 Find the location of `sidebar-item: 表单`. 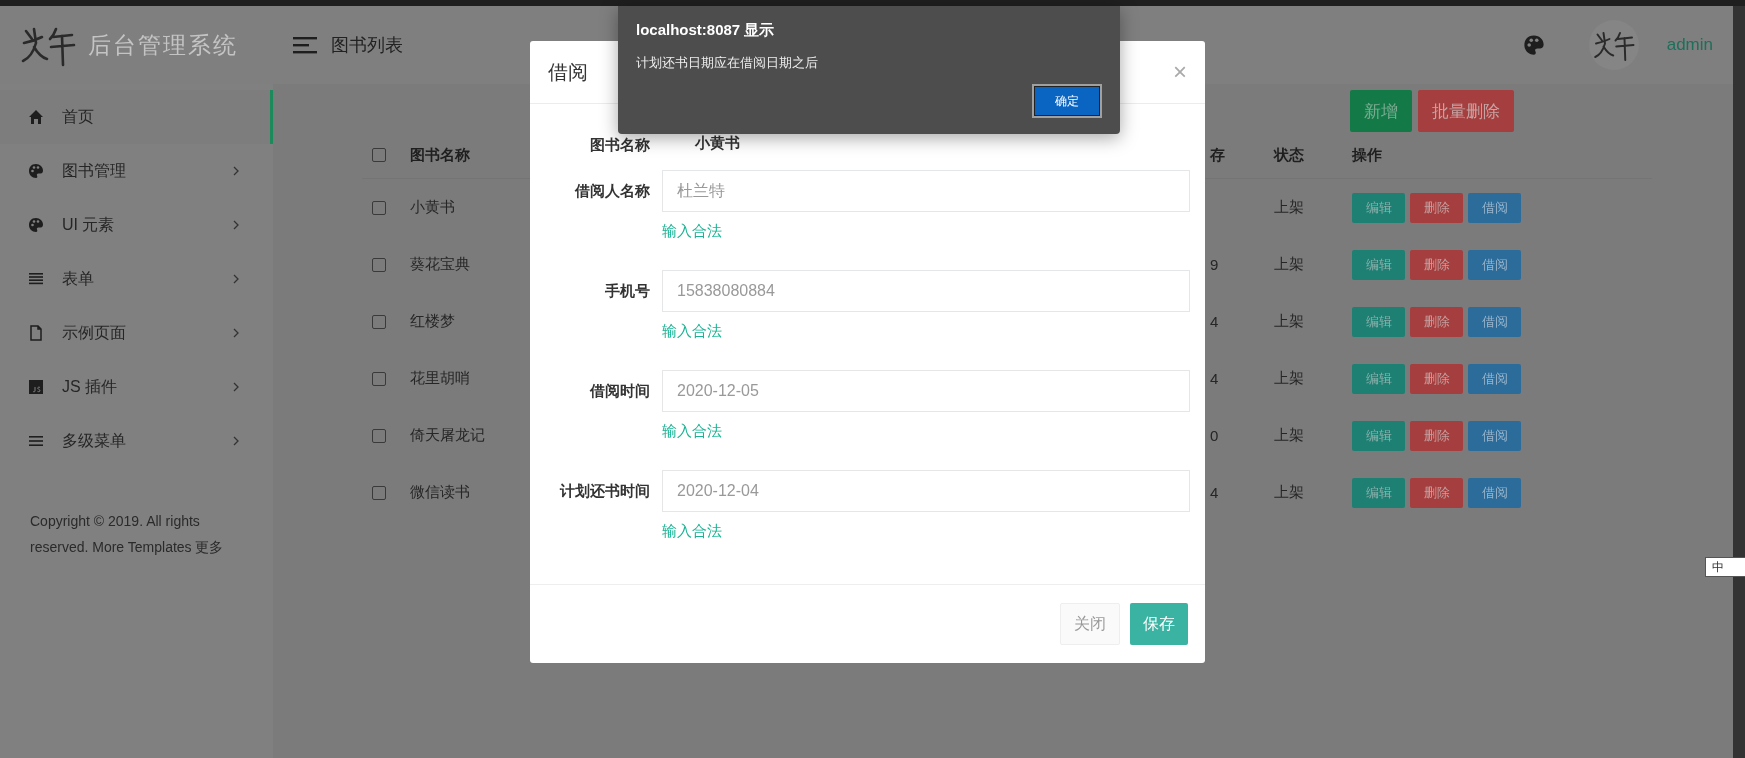

sidebar-item: 表单 is located at coordinates (136, 279).